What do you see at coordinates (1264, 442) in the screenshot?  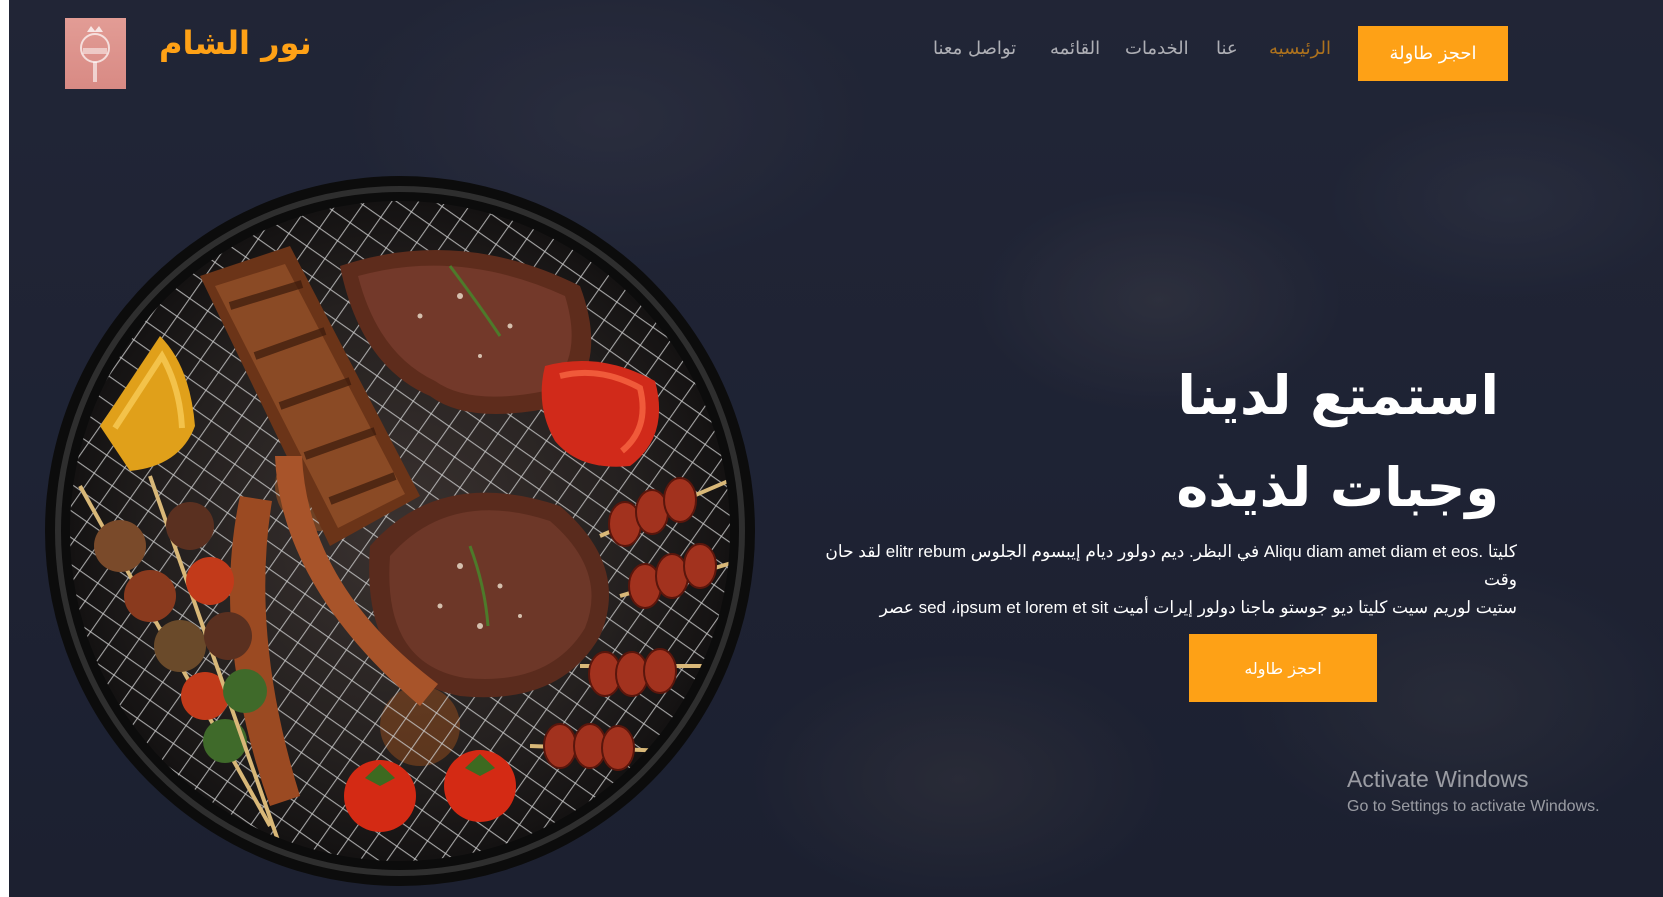 I see `hero-title: استمتع لدينا وجبات لذيذه` at bounding box center [1264, 442].